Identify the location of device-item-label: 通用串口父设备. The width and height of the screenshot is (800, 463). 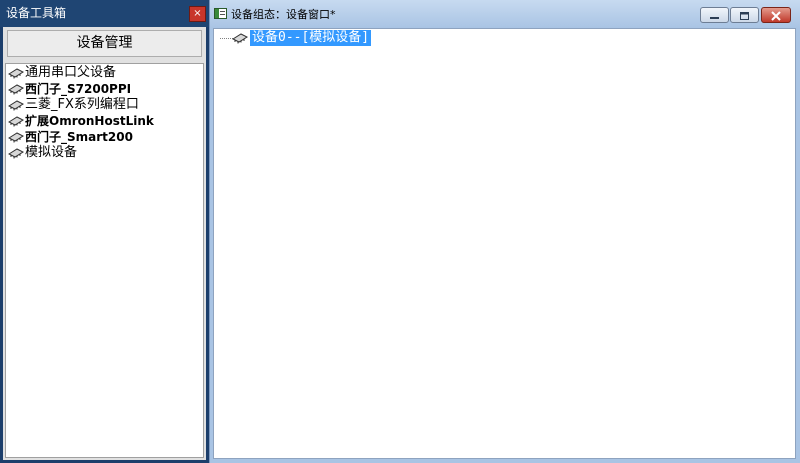
(71, 72).